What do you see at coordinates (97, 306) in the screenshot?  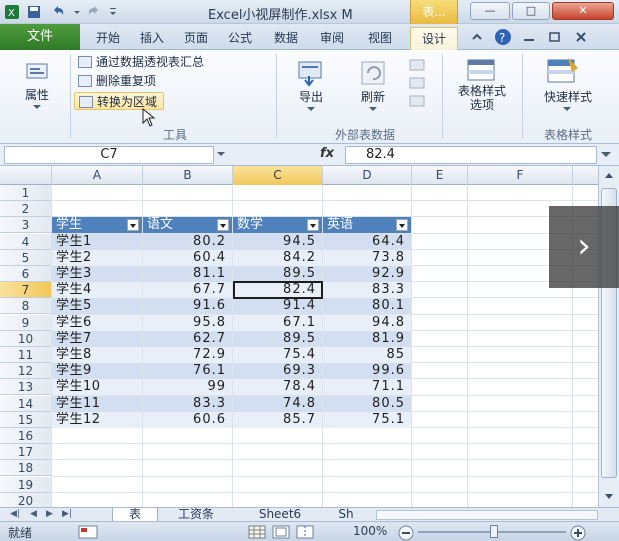 I see `student-name-cell: 学生5` at bounding box center [97, 306].